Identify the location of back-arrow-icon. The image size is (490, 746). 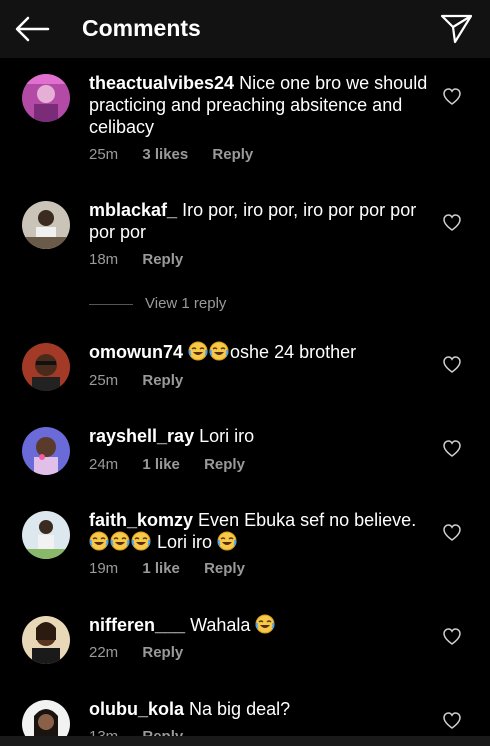
(32, 29).